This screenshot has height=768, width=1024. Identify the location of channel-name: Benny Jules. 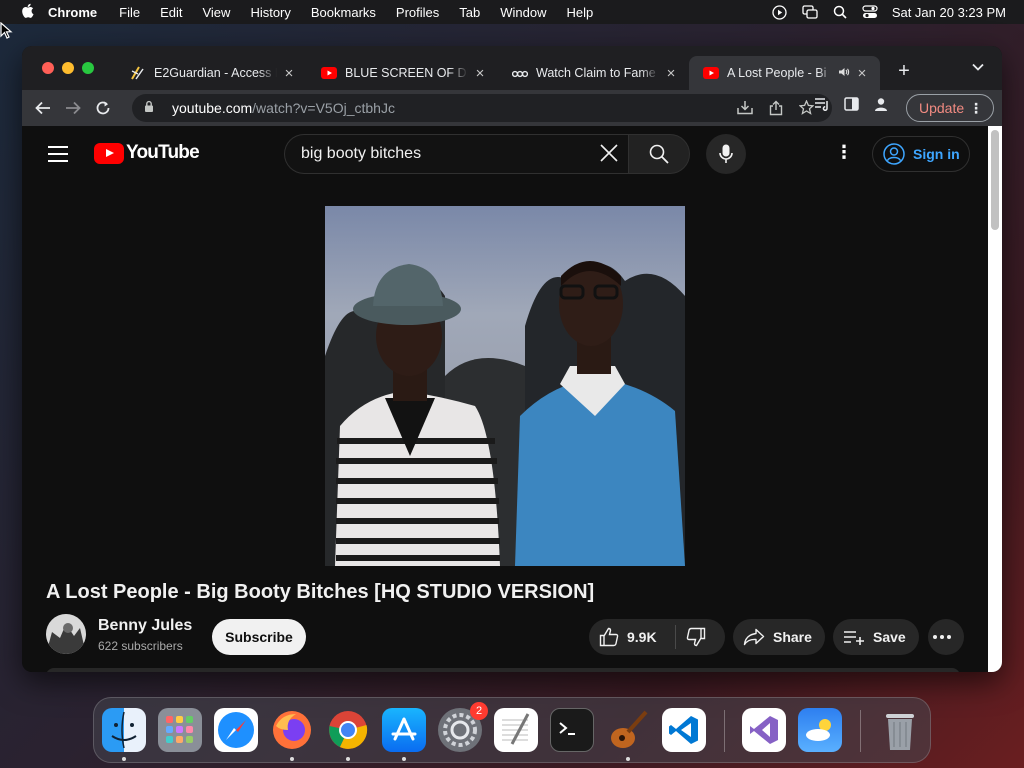
(145, 626).